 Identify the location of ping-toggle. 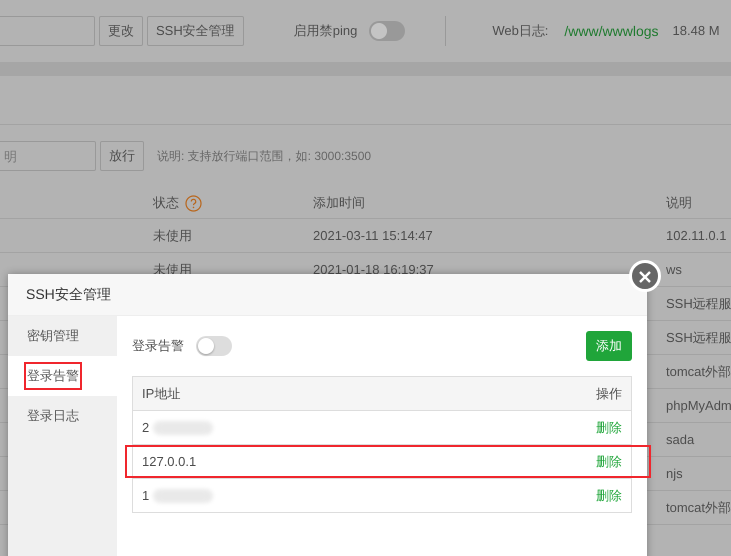
(387, 31).